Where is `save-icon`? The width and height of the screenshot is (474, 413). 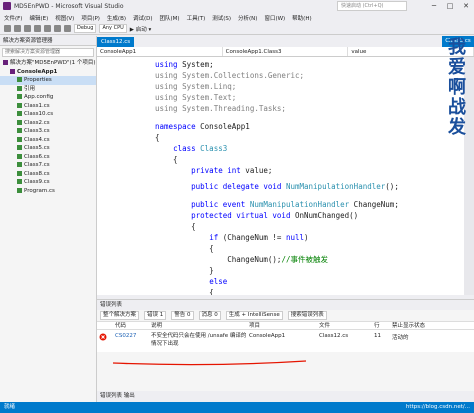
save-icon is located at coordinates (37, 28).